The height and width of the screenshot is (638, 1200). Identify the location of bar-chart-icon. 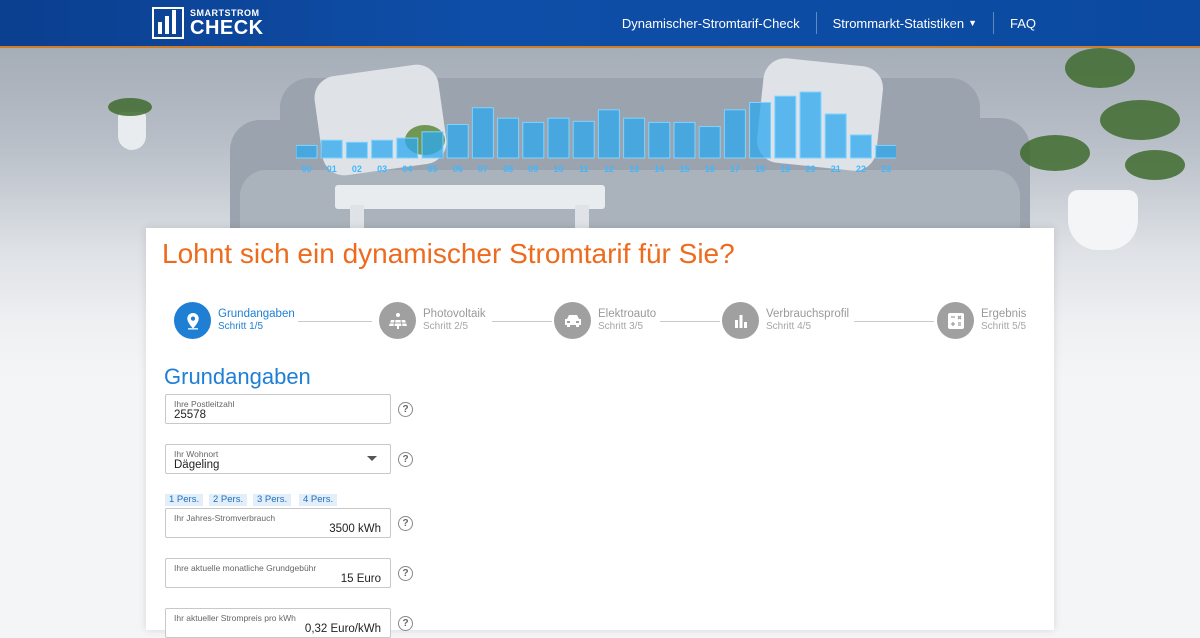
(740, 320).